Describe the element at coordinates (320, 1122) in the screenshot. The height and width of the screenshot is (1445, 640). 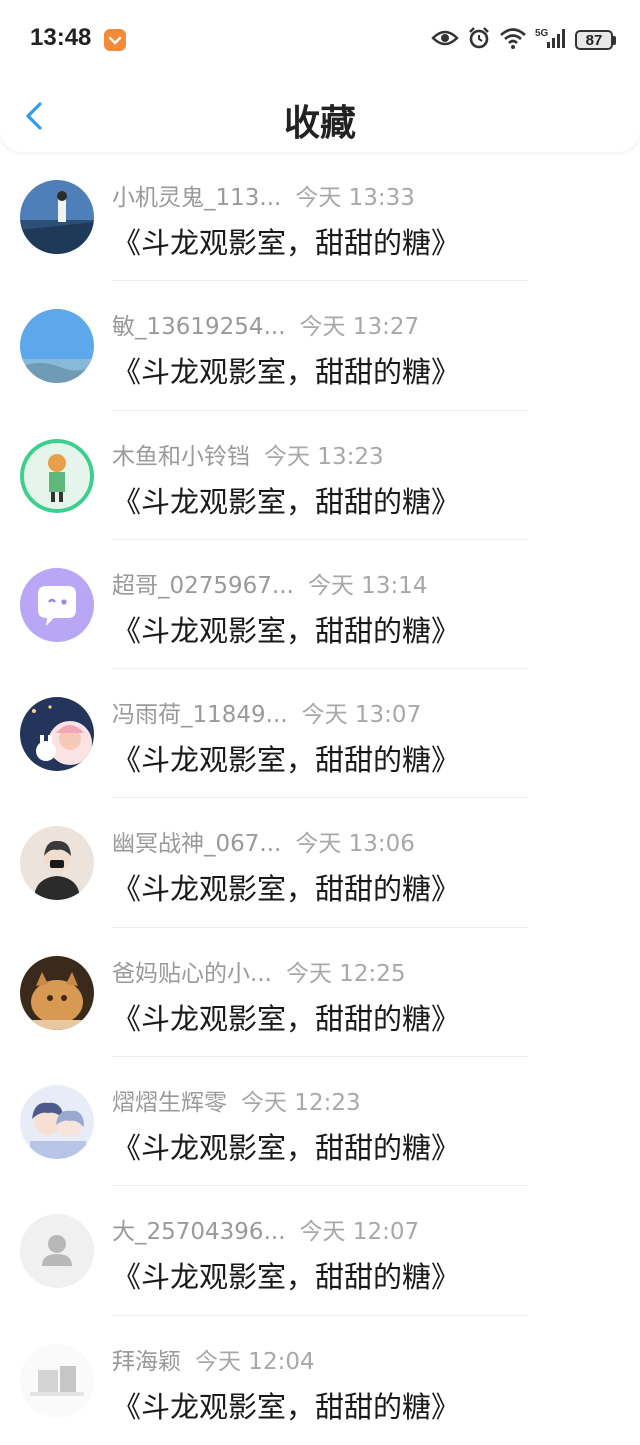
I see `list-item: 熠熠生辉零 今天 12:23 《斗龙观影室，甜甜的糖》` at that location.